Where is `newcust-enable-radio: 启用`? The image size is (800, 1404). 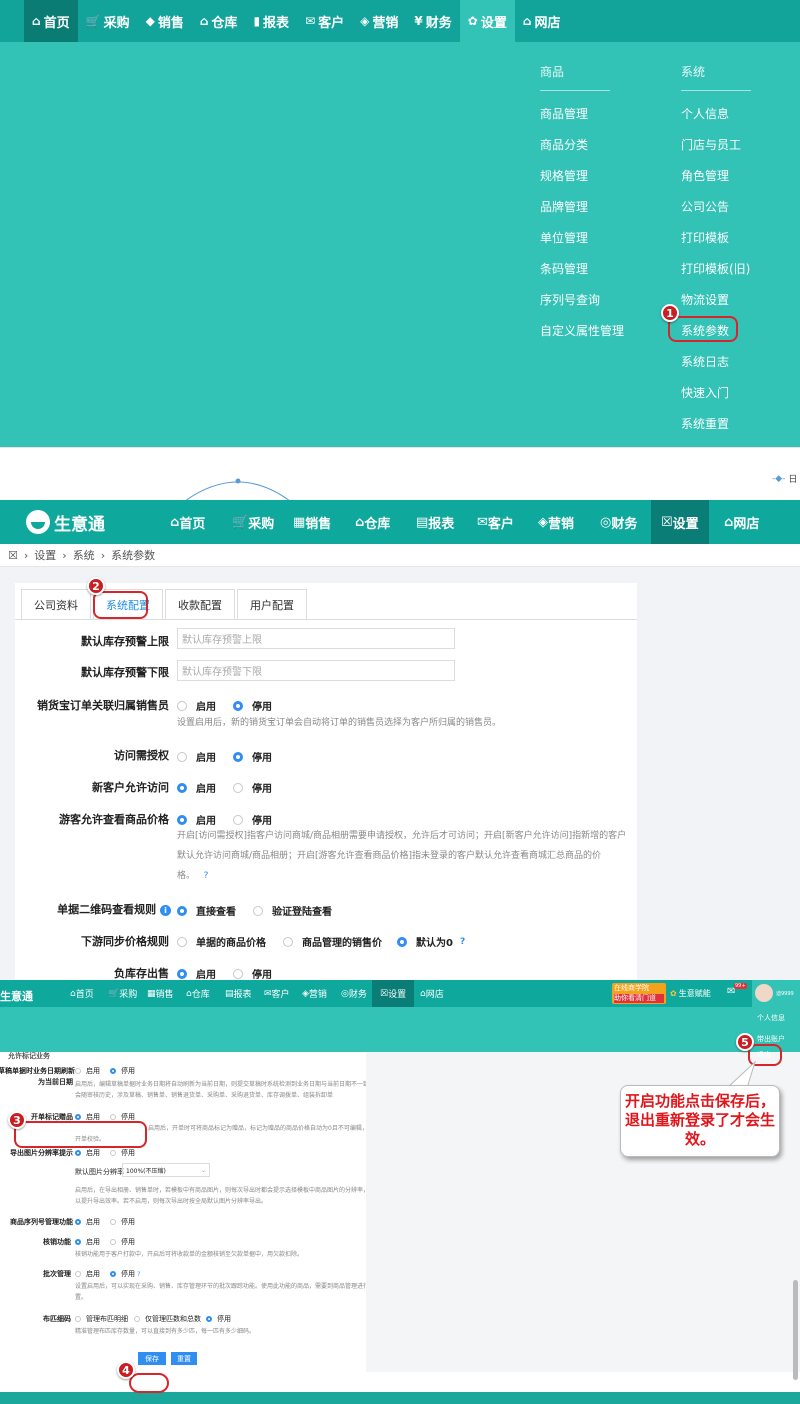
newcust-enable-radio: 启用 is located at coordinates (196, 787).